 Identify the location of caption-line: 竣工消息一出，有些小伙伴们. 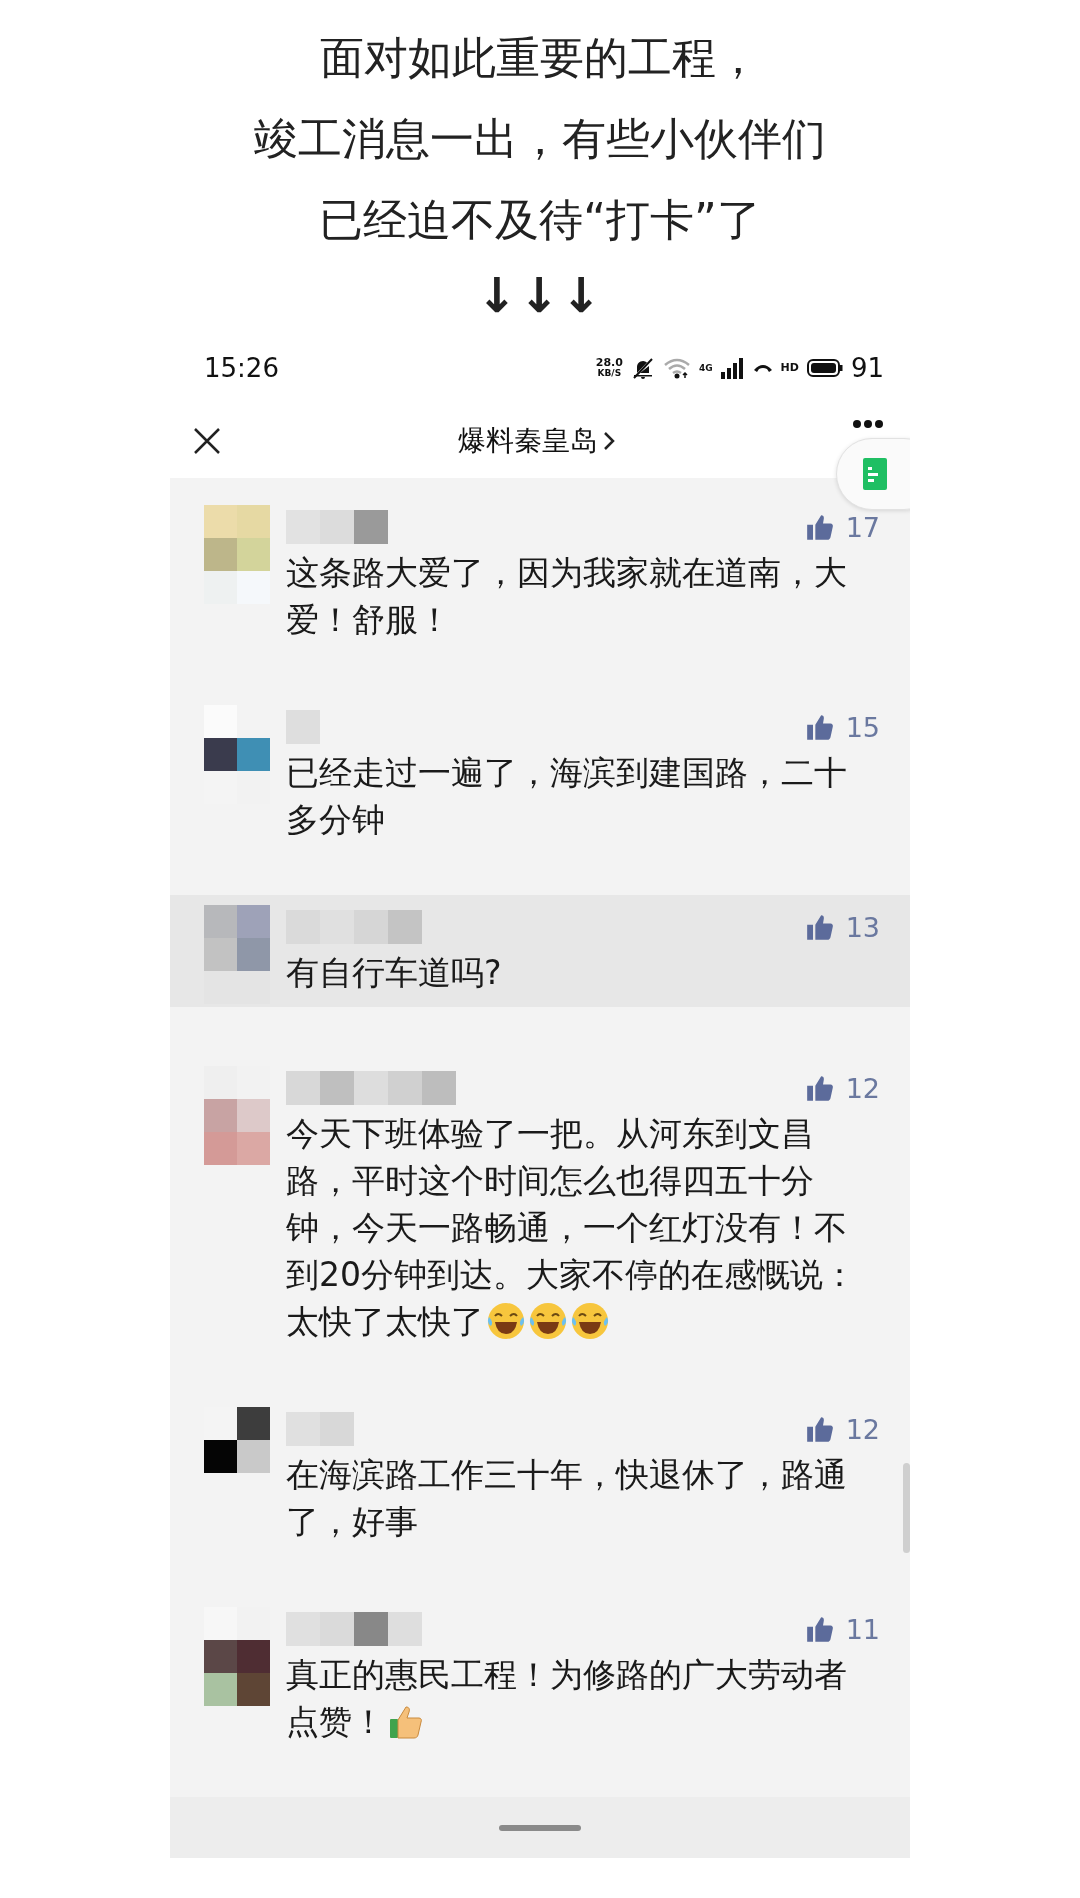
(540, 139).